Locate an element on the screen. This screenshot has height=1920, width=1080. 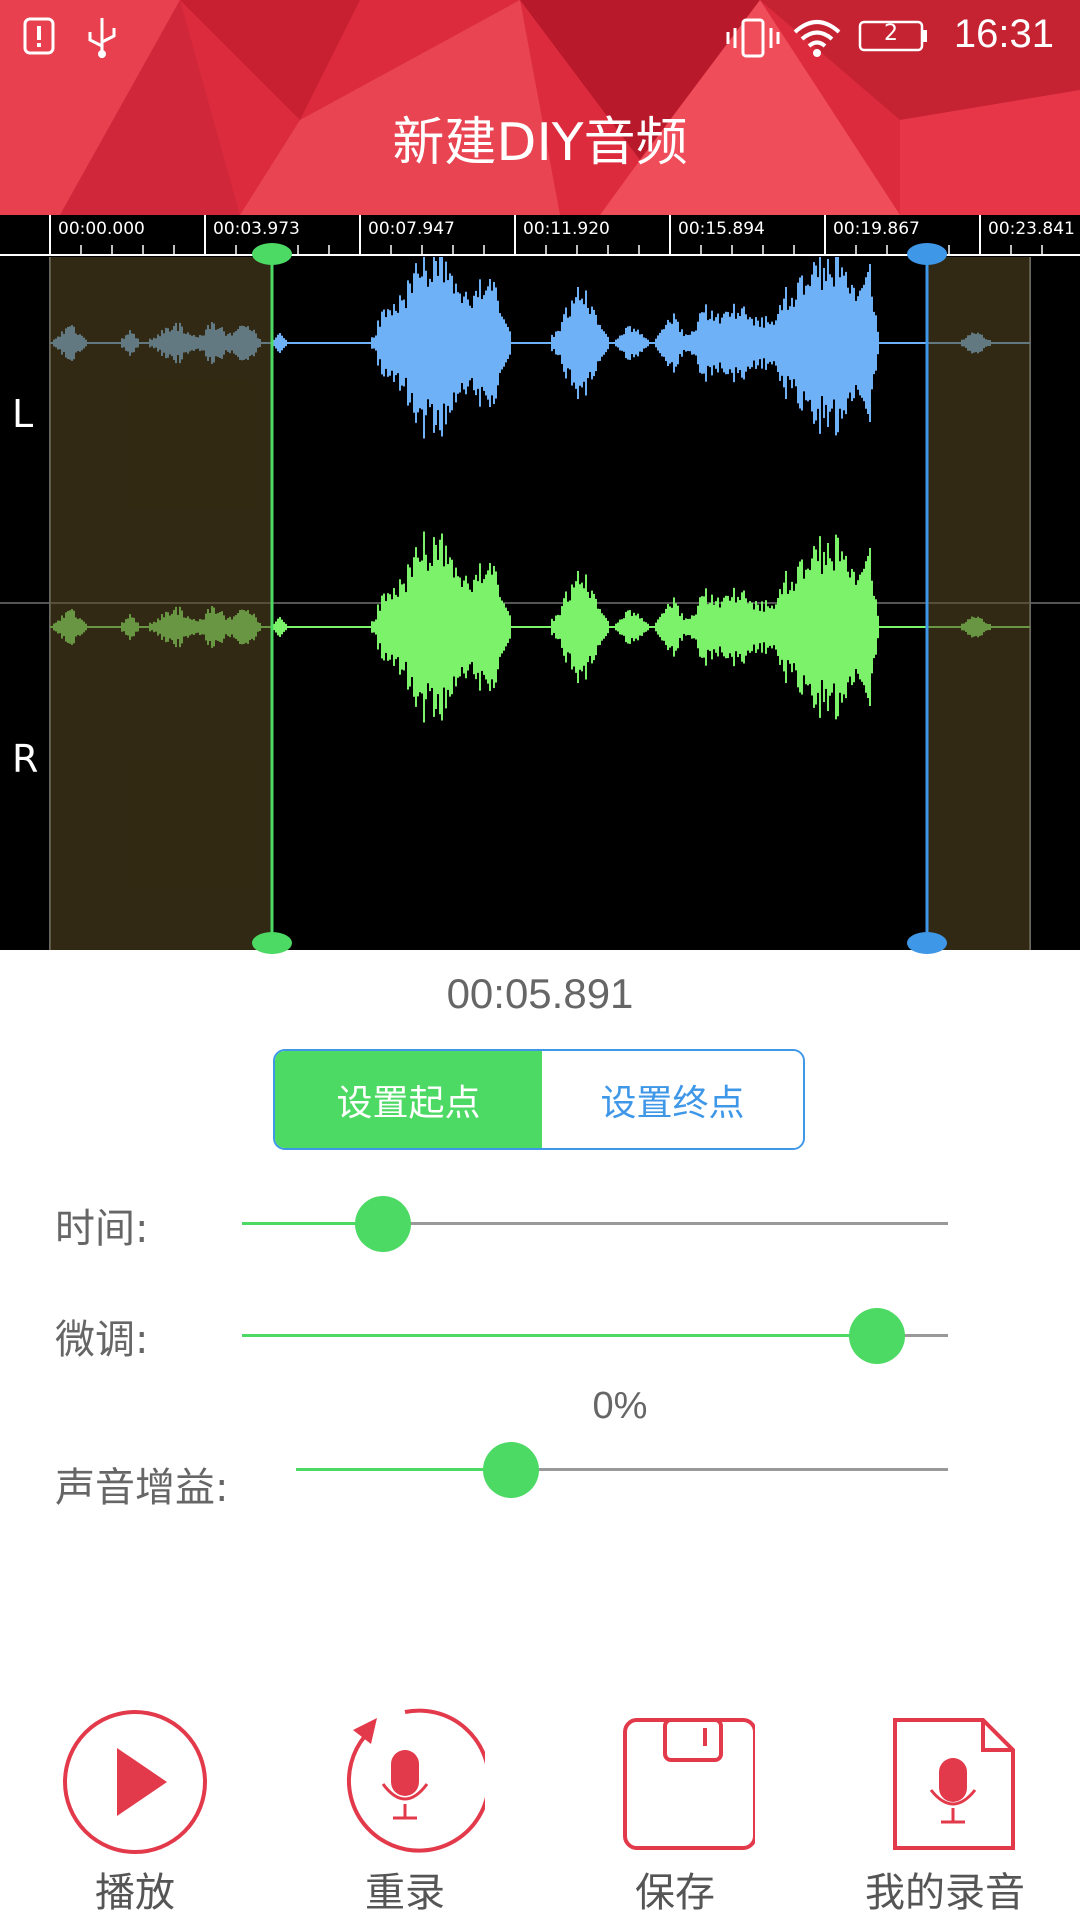
time-label: 时间: is located at coordinates (102, 1229).